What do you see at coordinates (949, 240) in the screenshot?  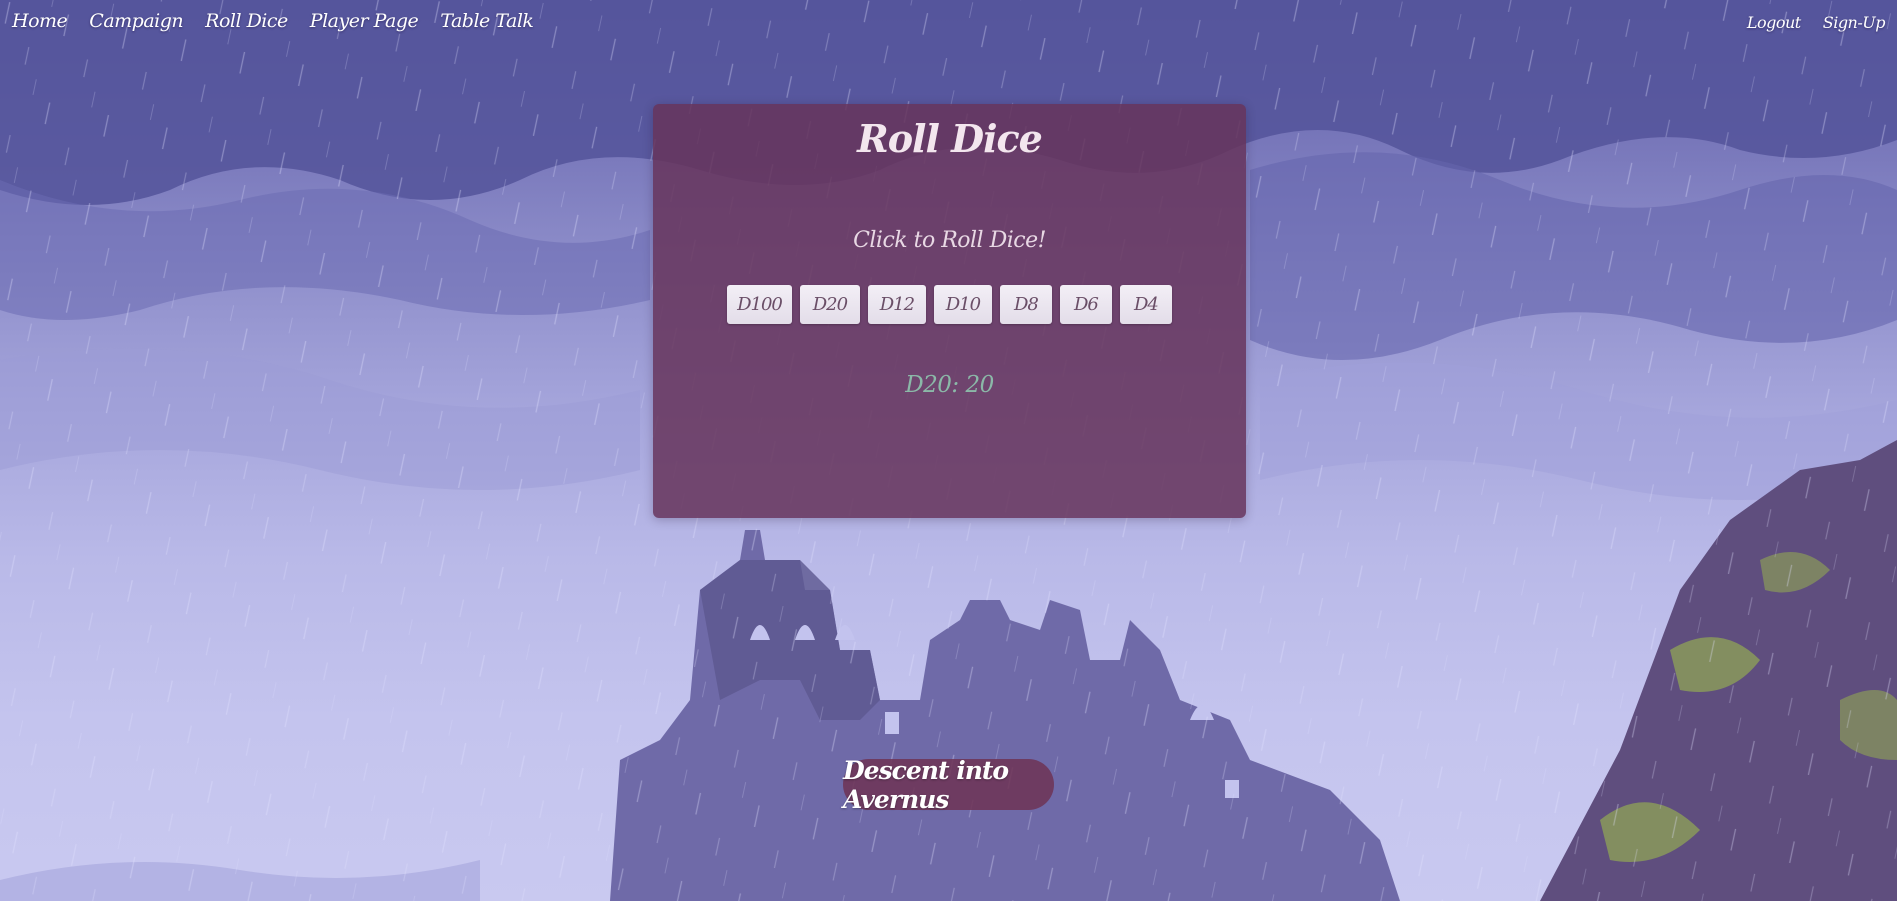 I see `roll-instruction: Click to Roll Dice!` at bounding box center [949, 240].